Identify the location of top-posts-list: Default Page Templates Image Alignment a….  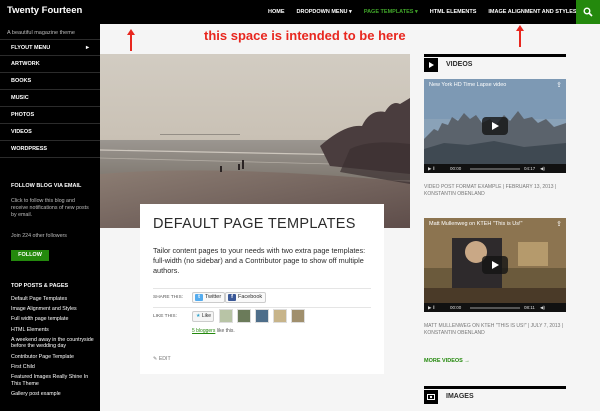
(55, 348).